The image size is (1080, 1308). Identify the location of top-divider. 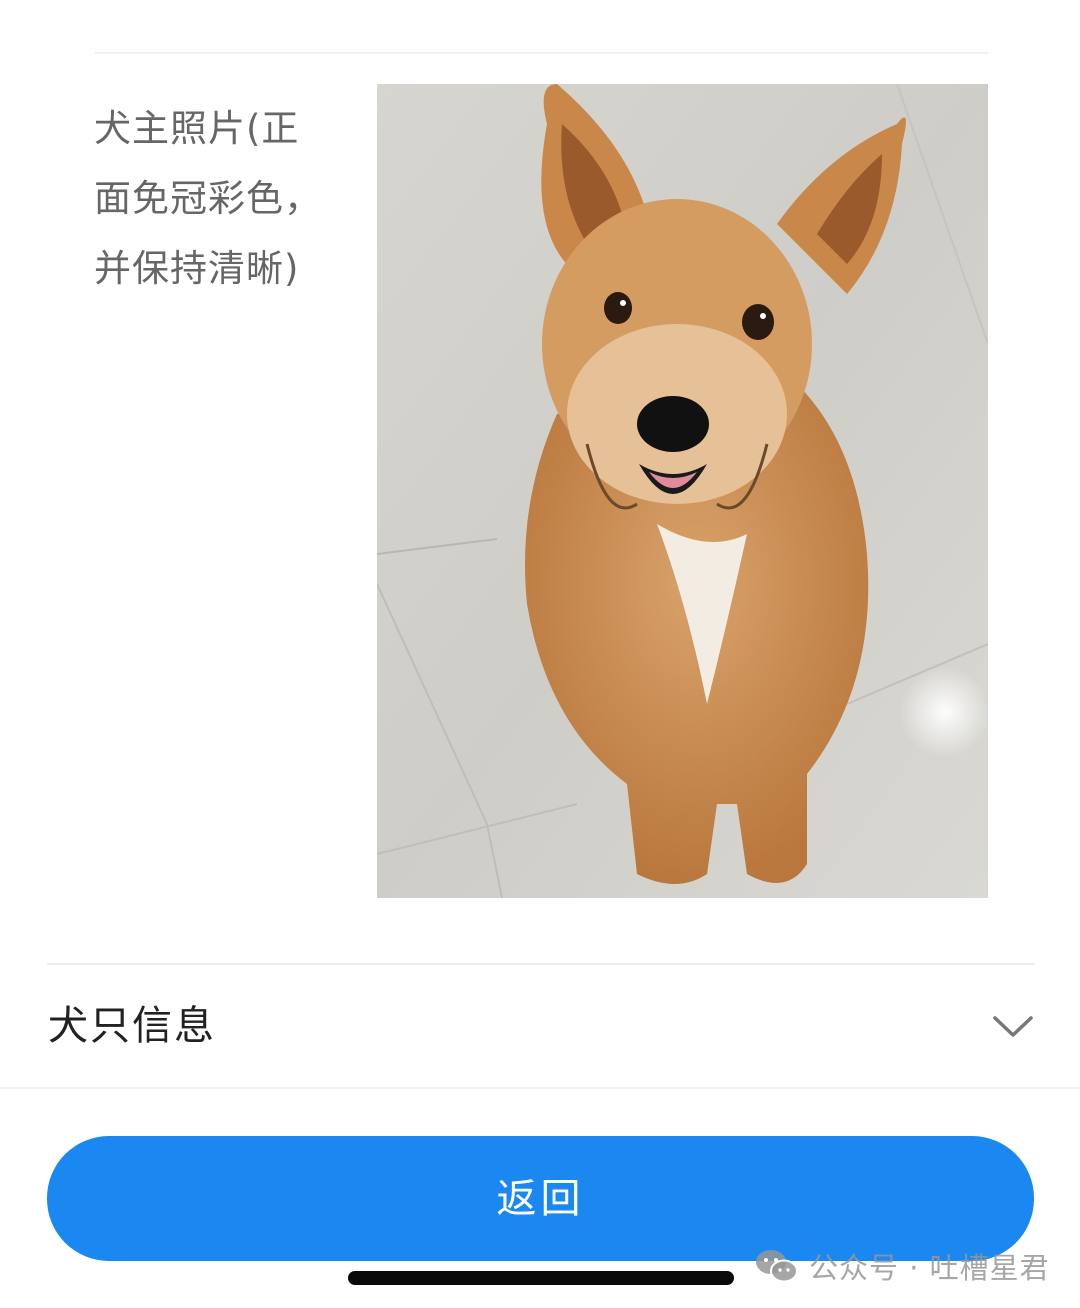
(541, 53).